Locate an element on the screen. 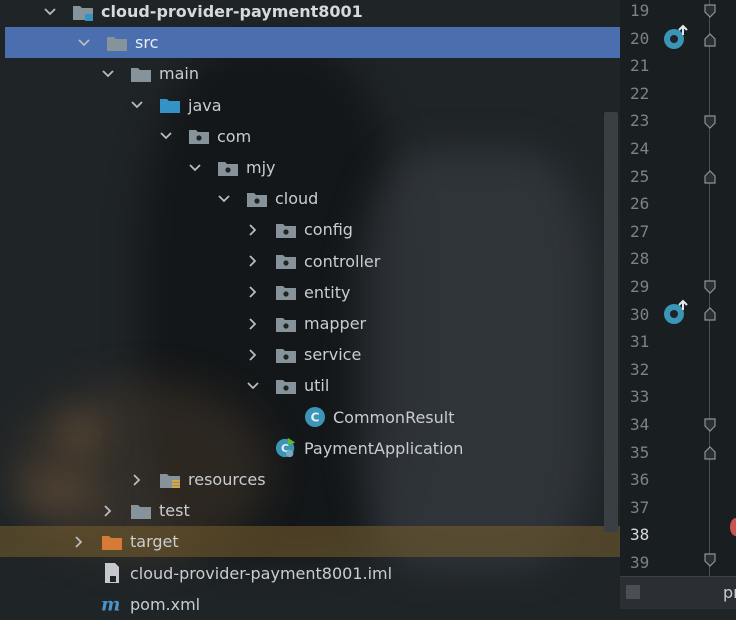  spring-boot-class-icon: C is located at coordinates (286, 448).